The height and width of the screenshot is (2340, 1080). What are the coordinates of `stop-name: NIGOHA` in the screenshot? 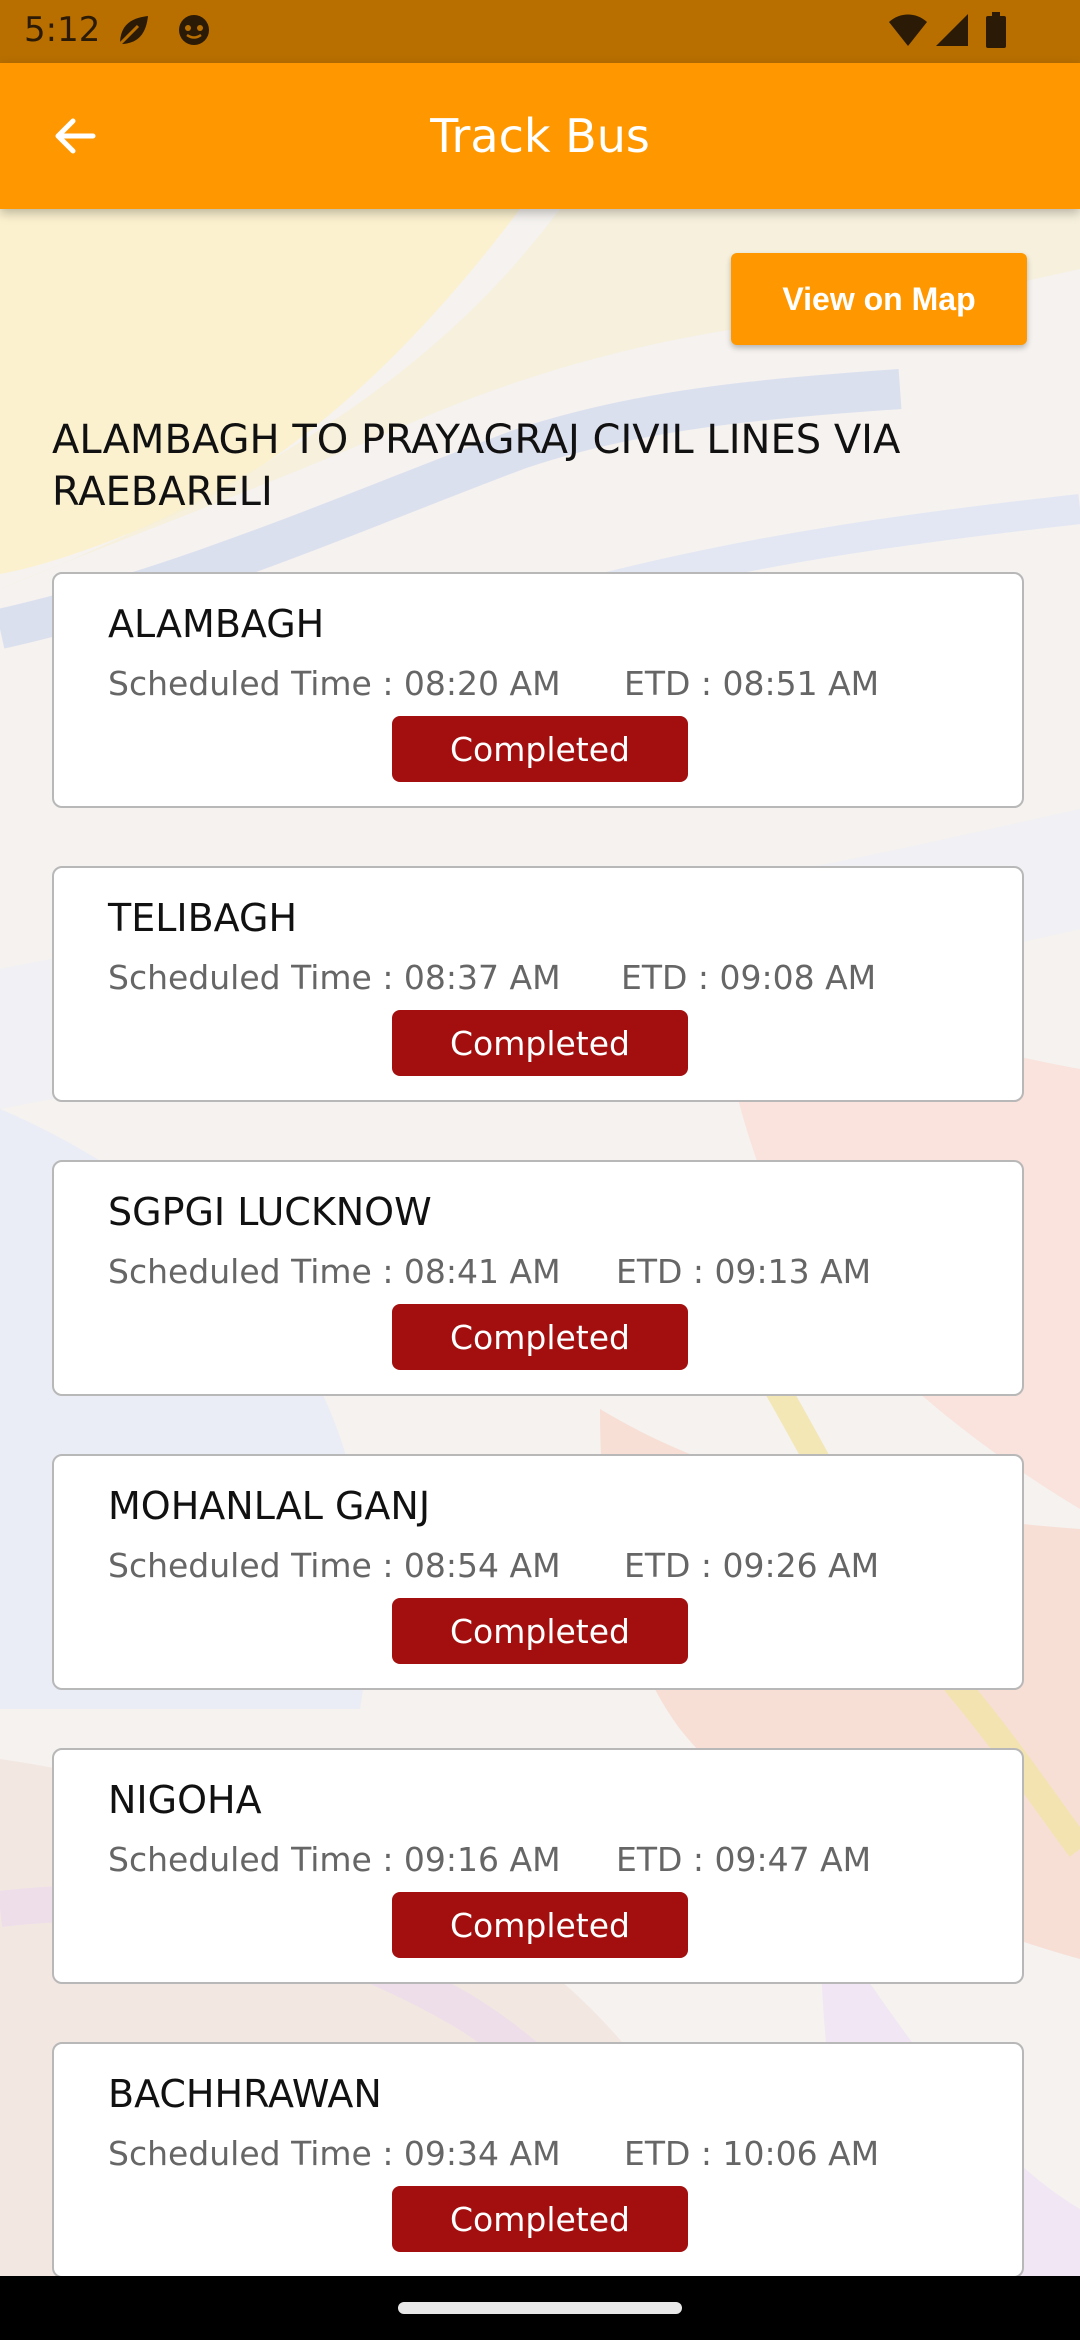 It's located at (185, 1800).